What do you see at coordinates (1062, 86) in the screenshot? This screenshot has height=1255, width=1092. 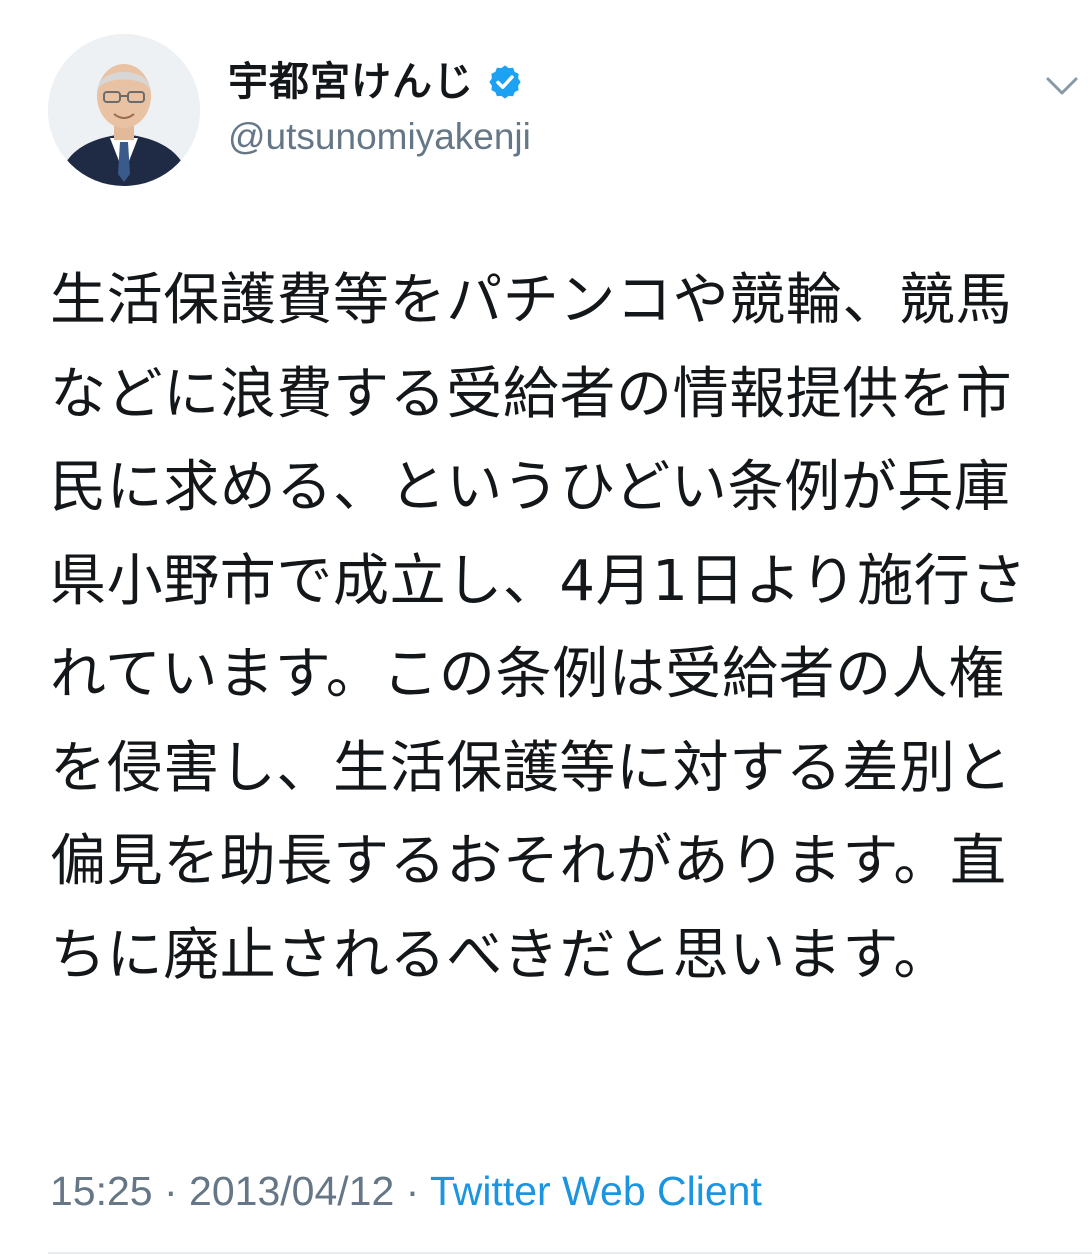 I see `chevron-down-icon` at bounding box center [1062, 86].